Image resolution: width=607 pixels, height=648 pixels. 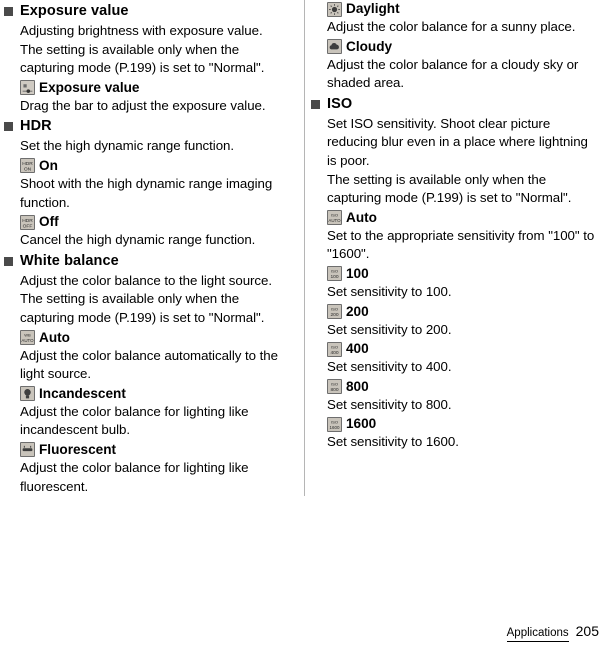 What do you see at coordinates (357, 349) in the screenshot?
I see `option-label: 400` at bounding box center [357, 349].